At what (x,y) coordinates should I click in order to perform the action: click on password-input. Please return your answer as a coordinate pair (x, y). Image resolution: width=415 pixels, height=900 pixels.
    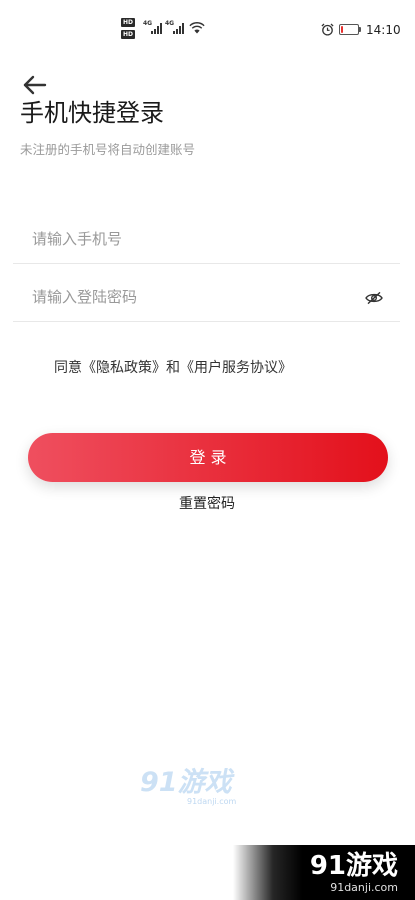
    Looking at the image, I should click on (192, 297).